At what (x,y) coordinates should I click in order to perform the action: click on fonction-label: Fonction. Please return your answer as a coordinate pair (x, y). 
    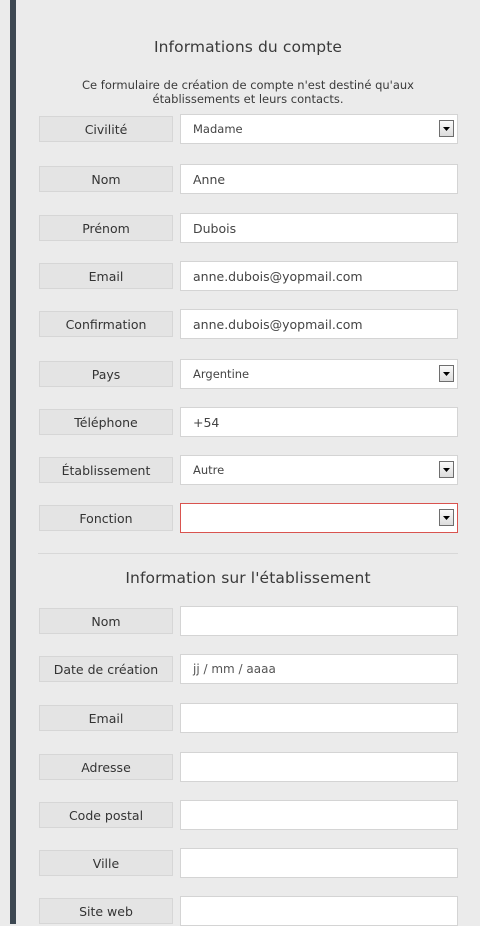
    Looking at the image, I should click on (106, 518).